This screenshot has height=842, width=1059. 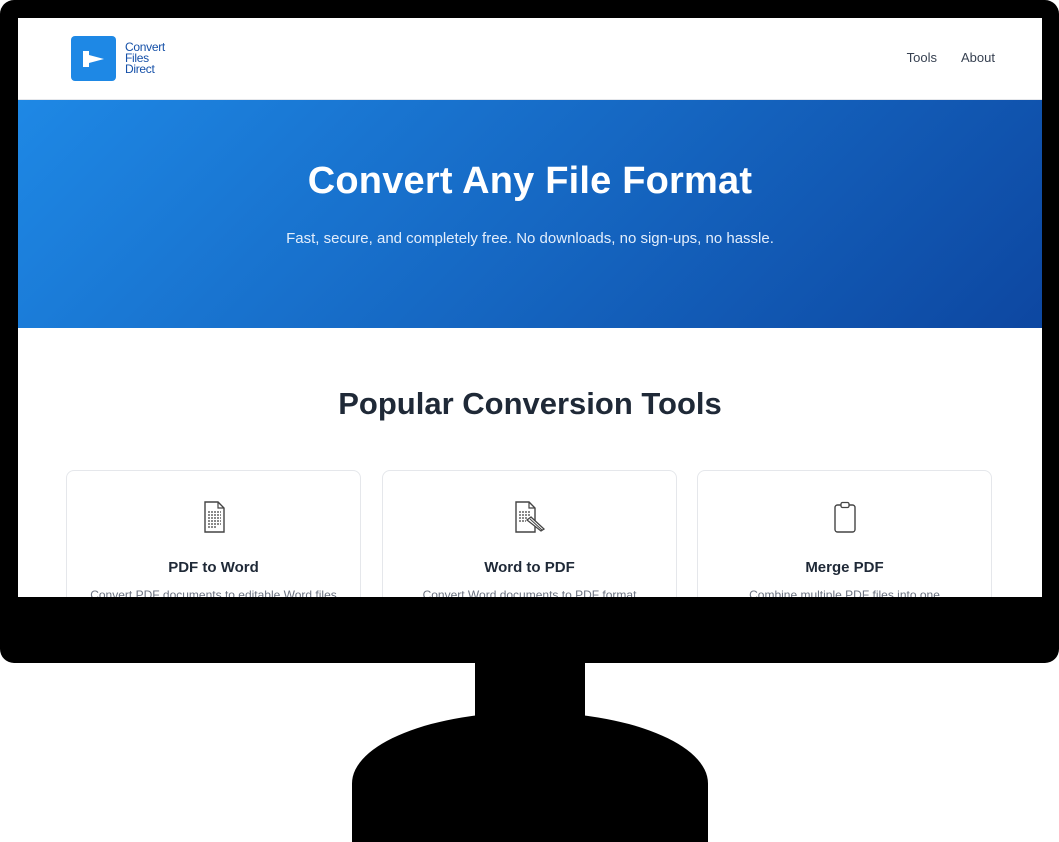 I want to click on tool-card-title: Word to PDF, so click(x=529, y=567).